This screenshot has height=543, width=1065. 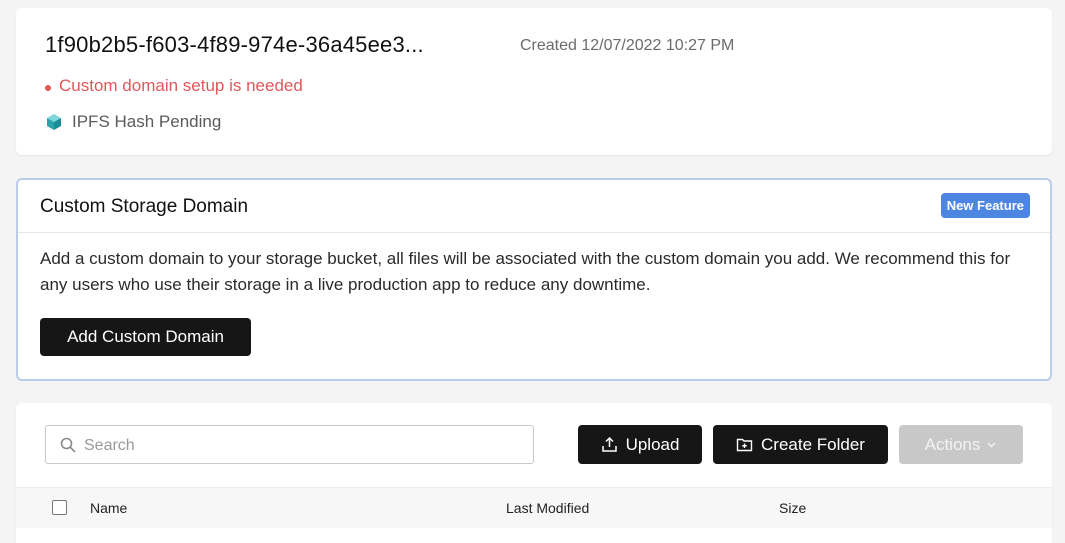 I want to click on column-header-size: Size, so click(x=792, y=508).